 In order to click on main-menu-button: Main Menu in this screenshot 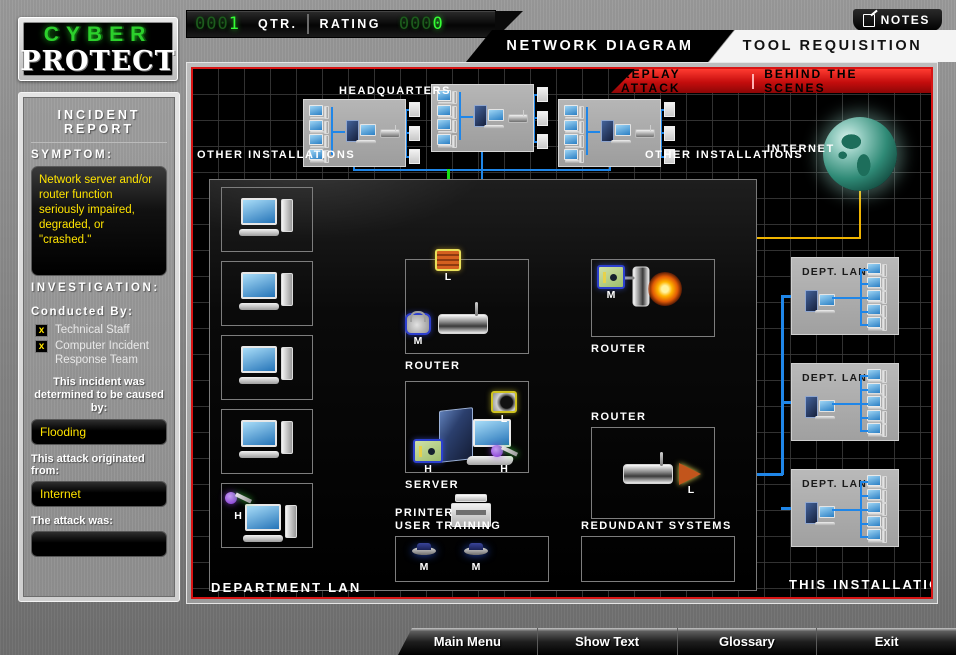, I will do `click(468, 641)`.